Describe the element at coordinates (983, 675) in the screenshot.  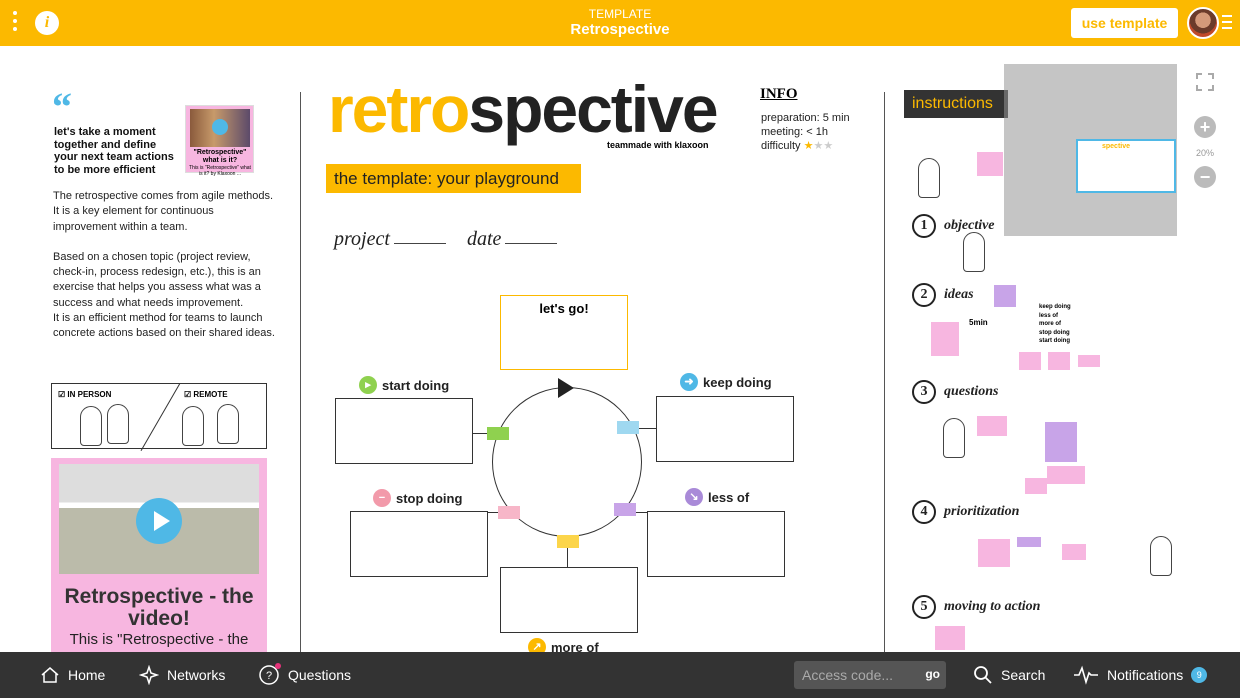
I see `search-icon` at that location.